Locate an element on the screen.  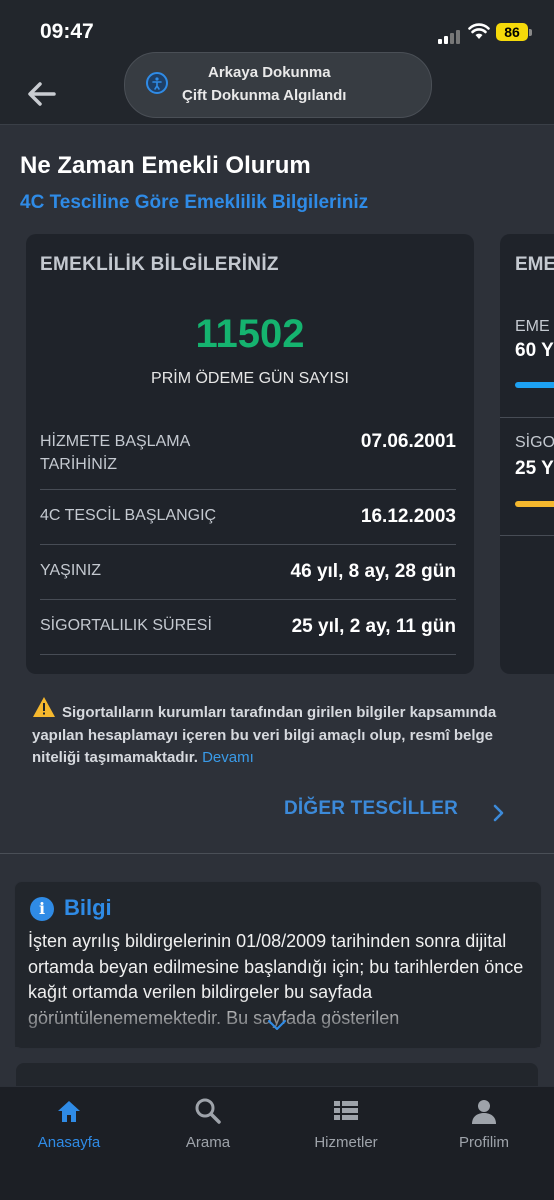
read-more-link: Devamı is located at coordinates (228, 757).